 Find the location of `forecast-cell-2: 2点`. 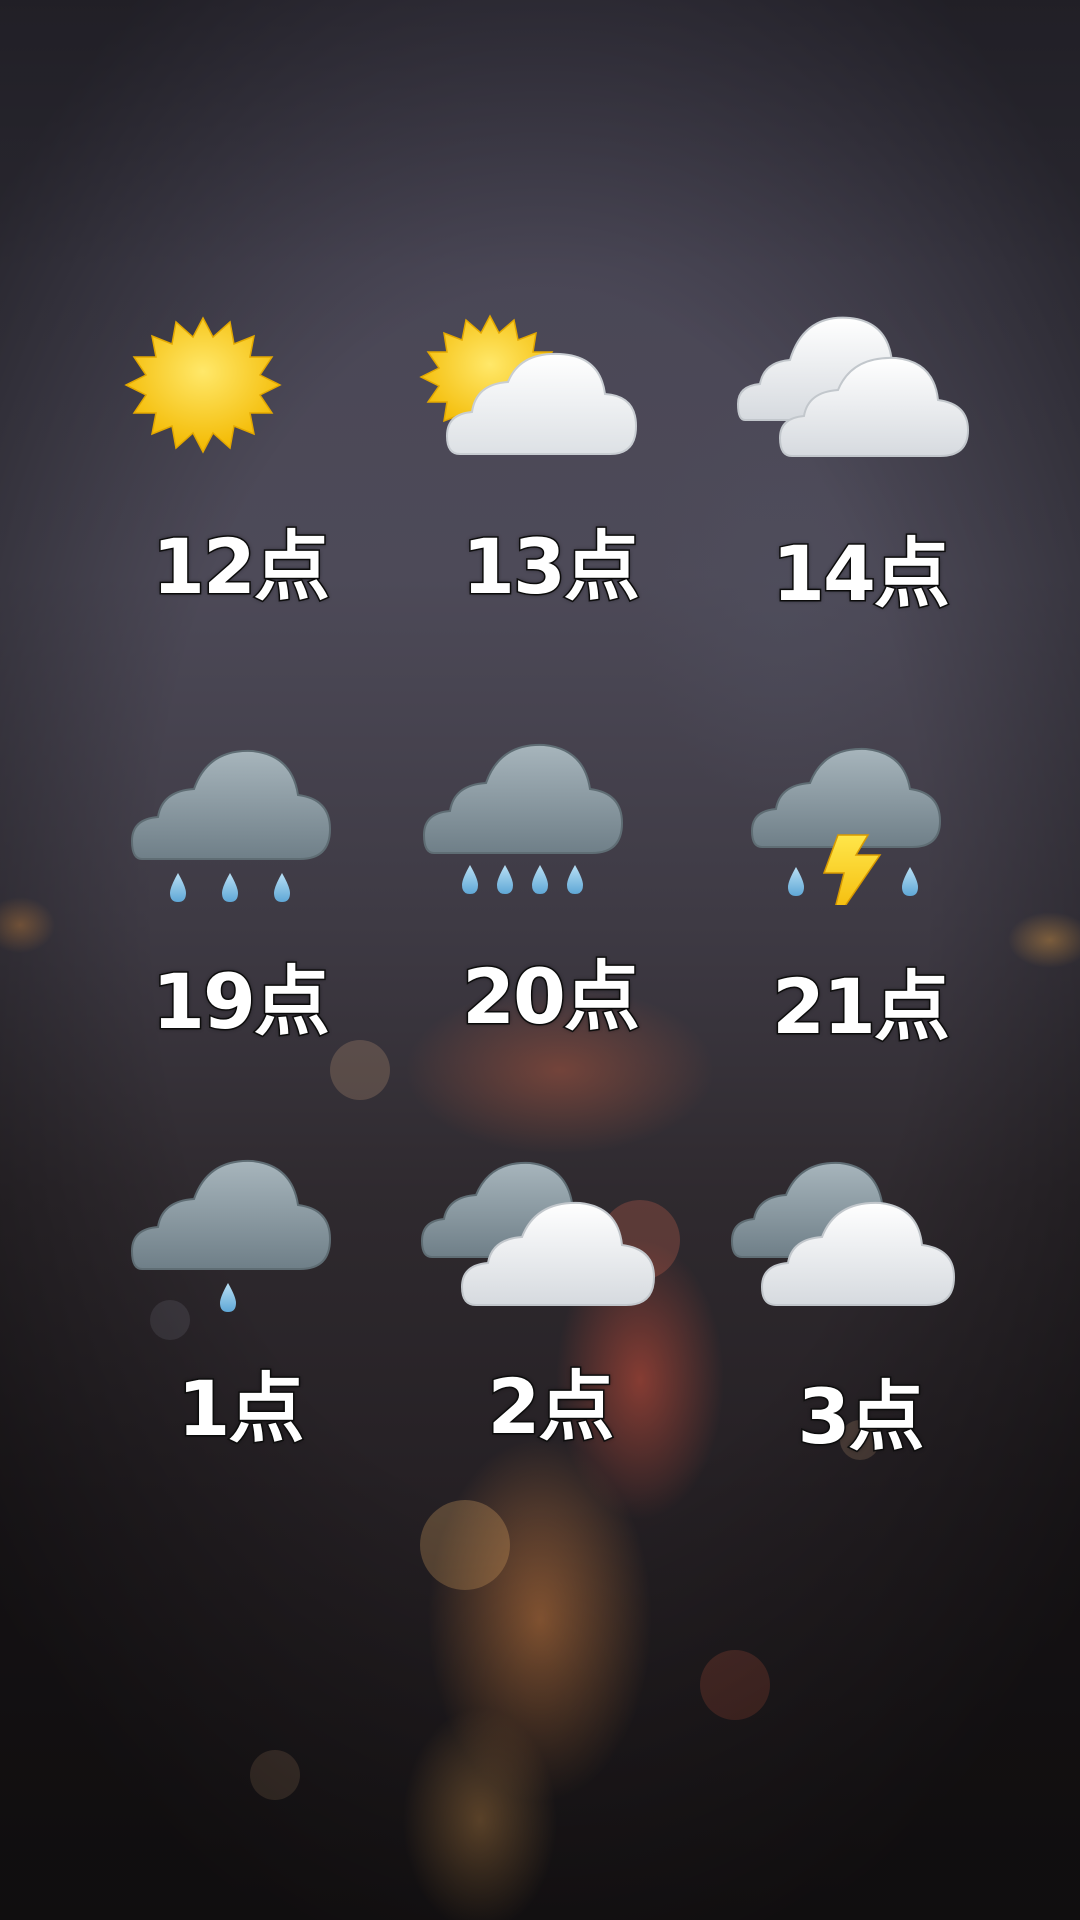

forecast-cell-2: 2点 is located at coordinates (550, 1299).